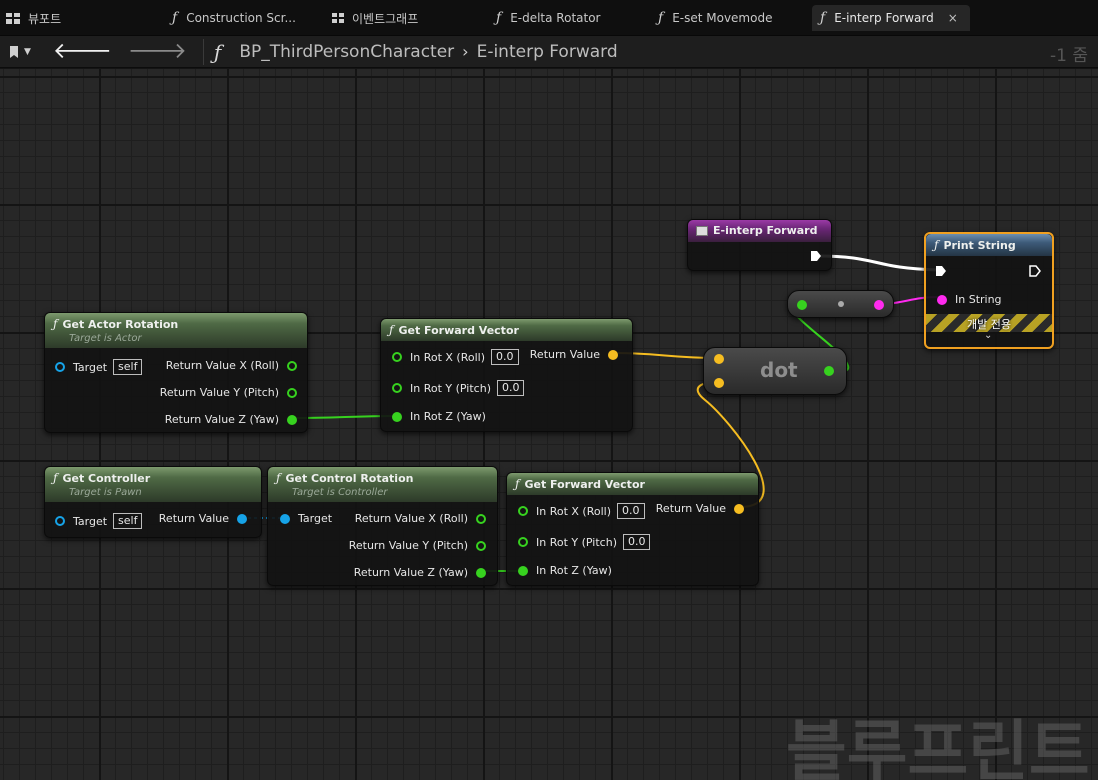  I want to click on string-pin-icon, so click(879, 305).